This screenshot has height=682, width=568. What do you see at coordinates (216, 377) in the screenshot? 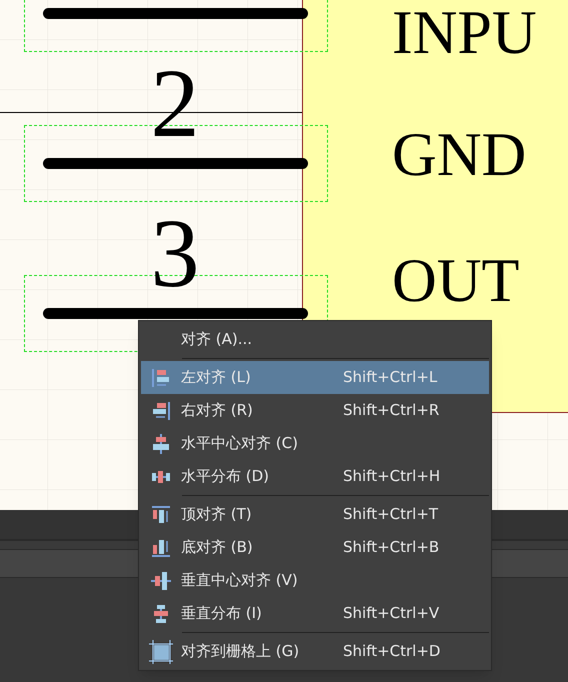
I see `menu-item-label: 左对齐 (L)` at bounding box center [216, 377].